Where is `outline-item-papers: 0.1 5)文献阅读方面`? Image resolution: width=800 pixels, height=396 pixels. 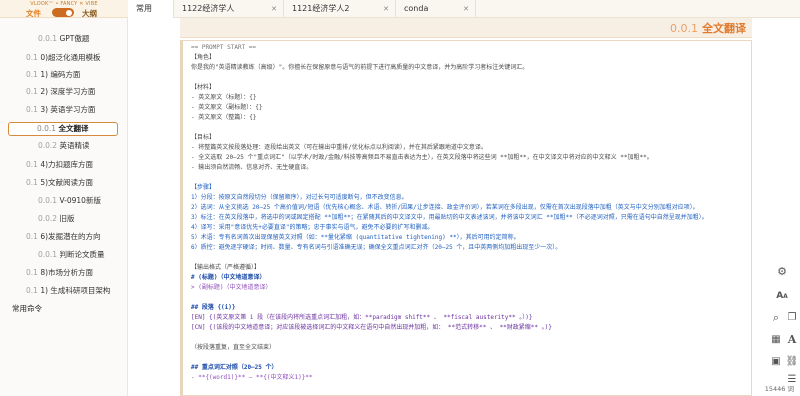
outline-item-papers: 0.1 5)文献阅读方面 is located at coordinates (59, 183).